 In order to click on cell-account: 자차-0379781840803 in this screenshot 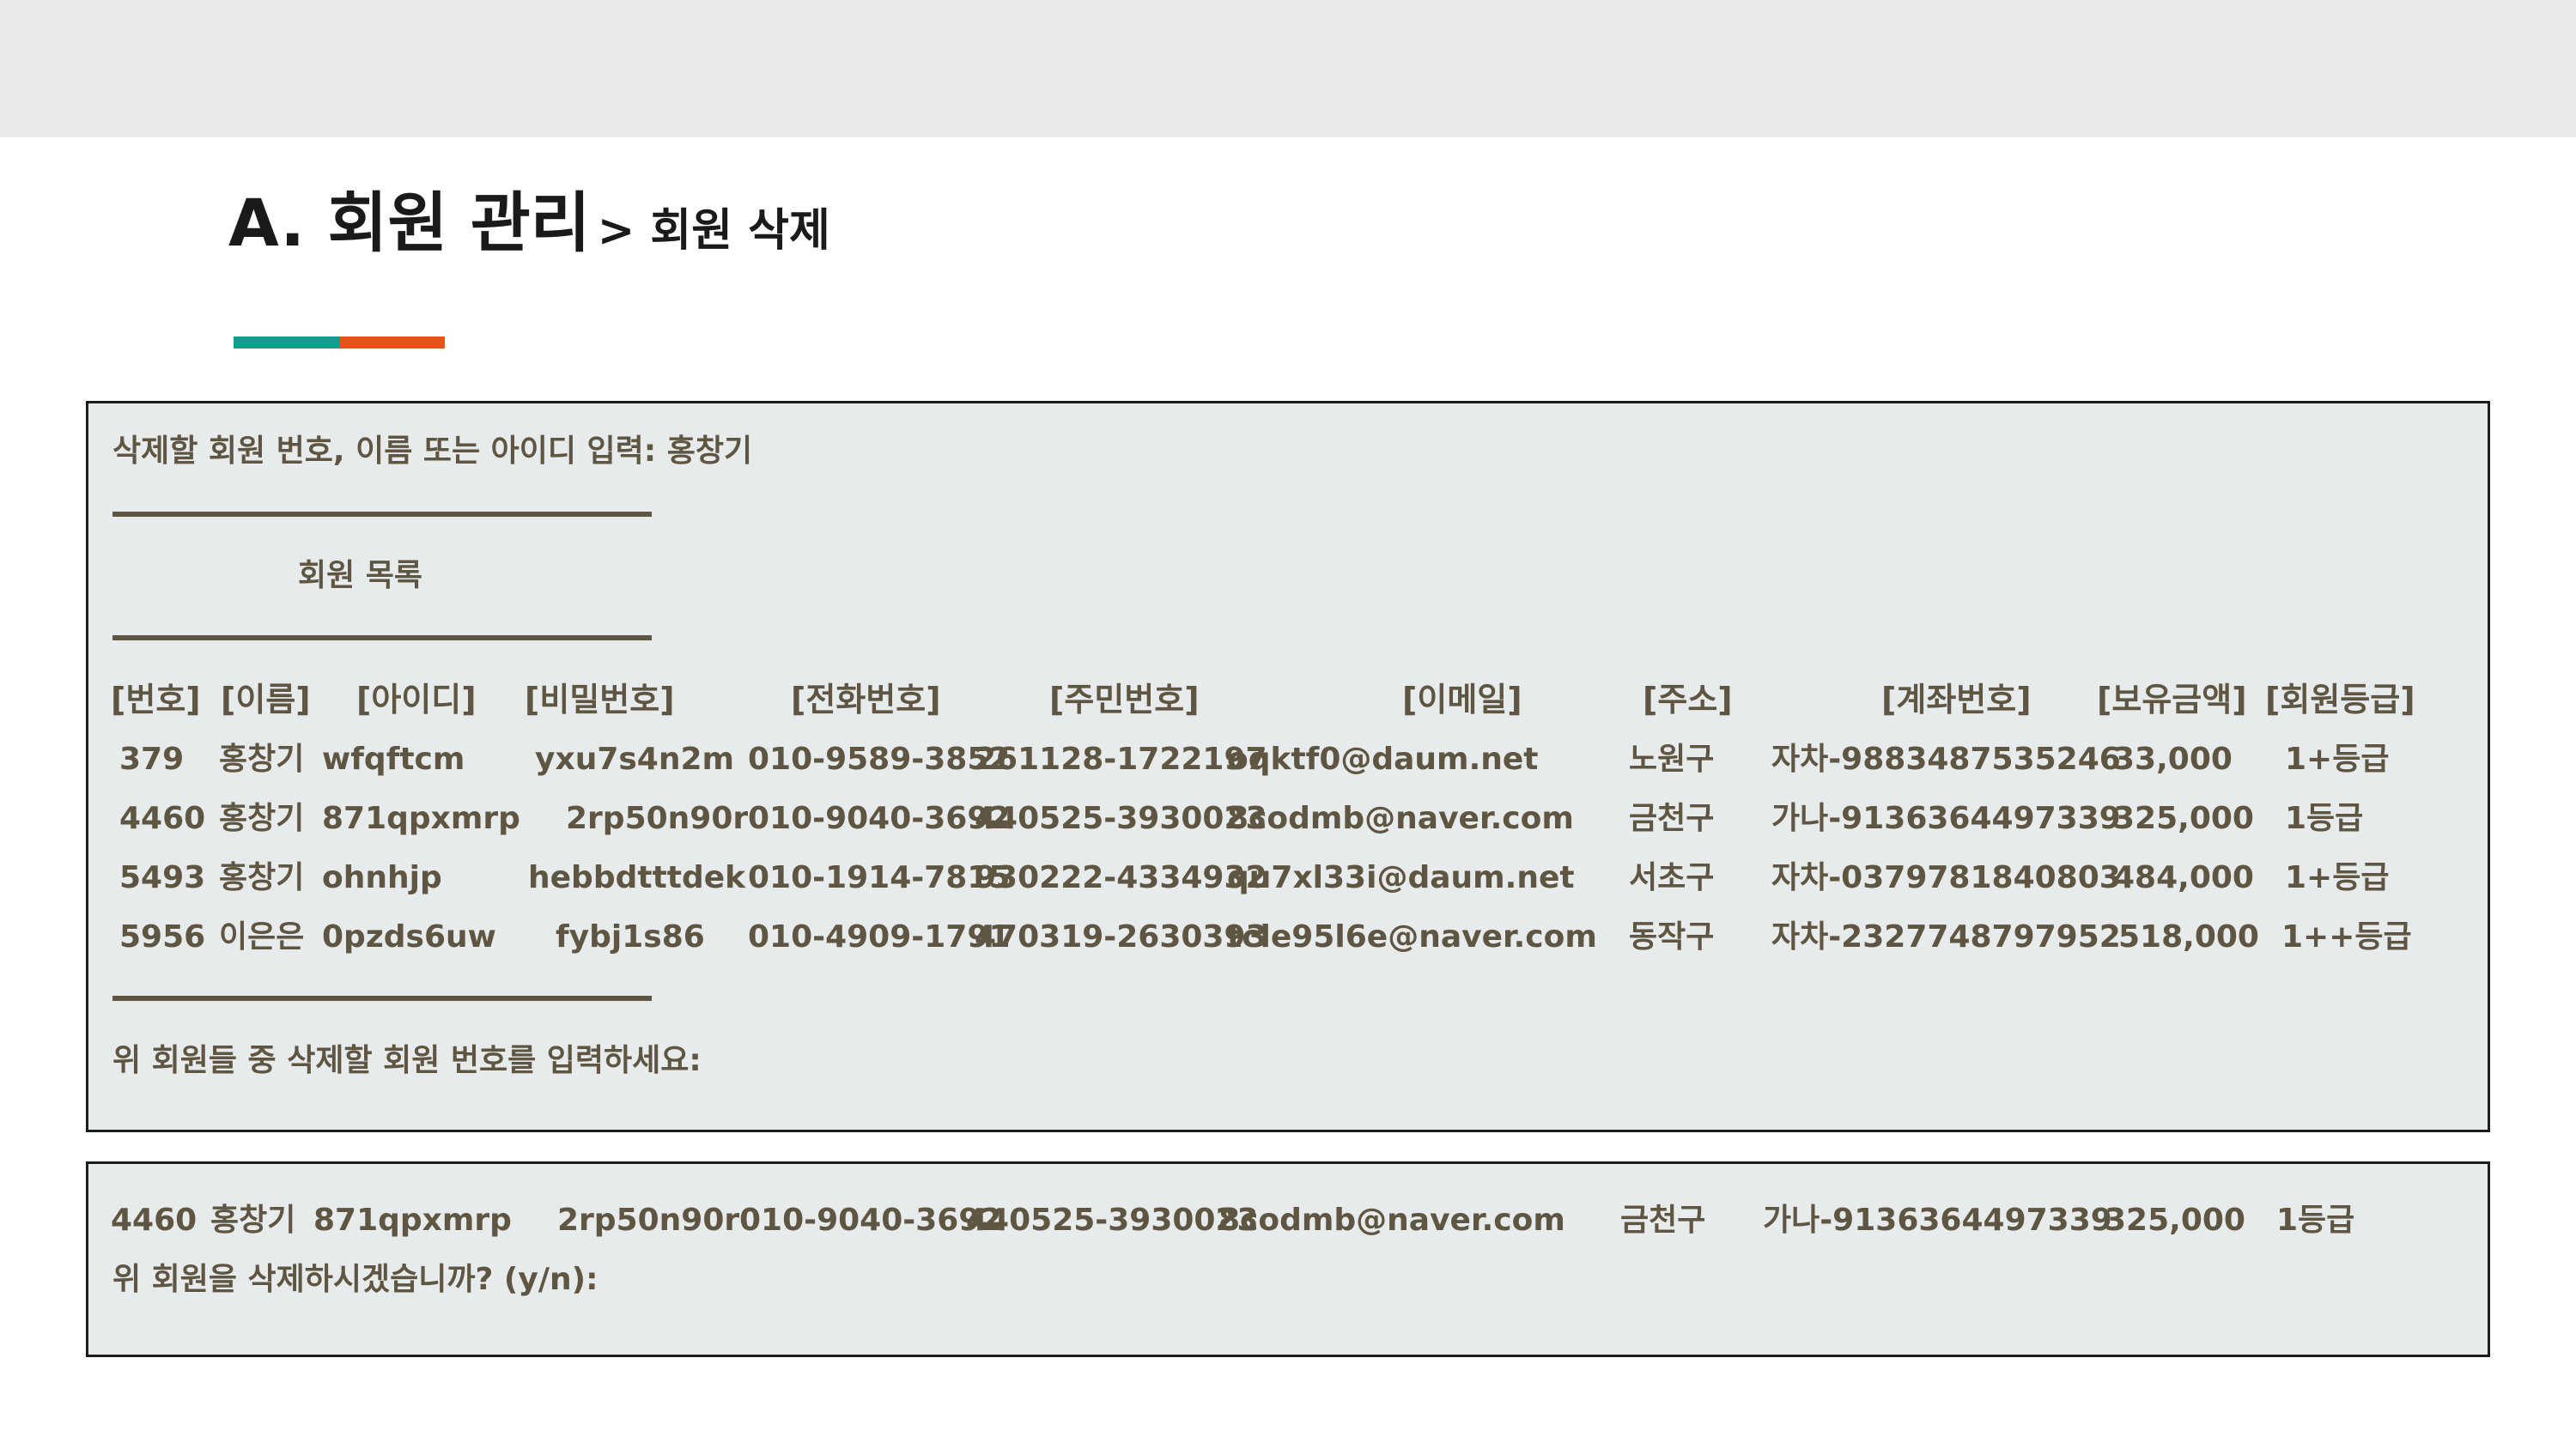, I will do `click(1946, 877)`.